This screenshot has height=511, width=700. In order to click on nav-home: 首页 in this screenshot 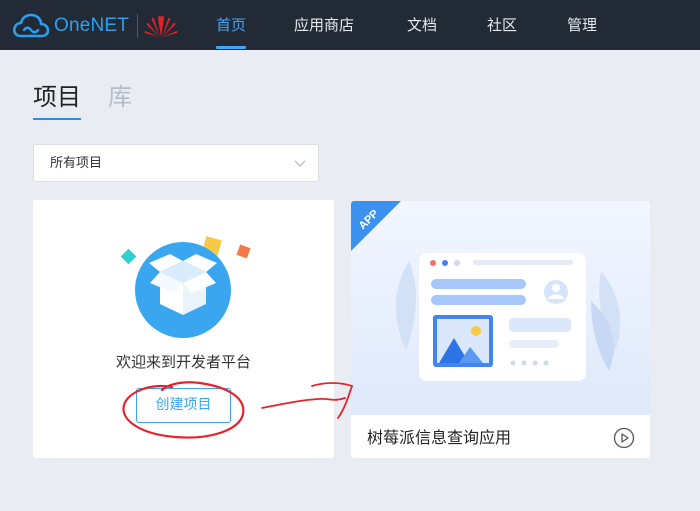, I will do `click(231, 25)`.